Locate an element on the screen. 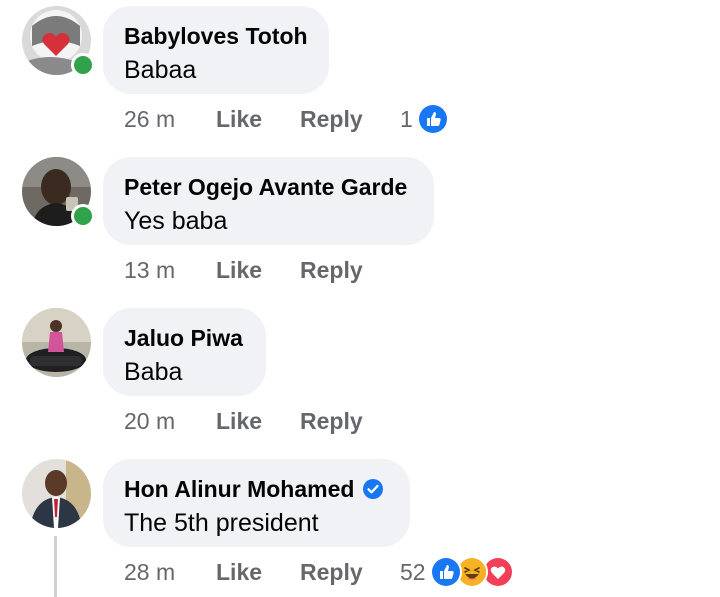  comment-author: Peter Ogejo Avante Garde is located at coordinates (268, 187).